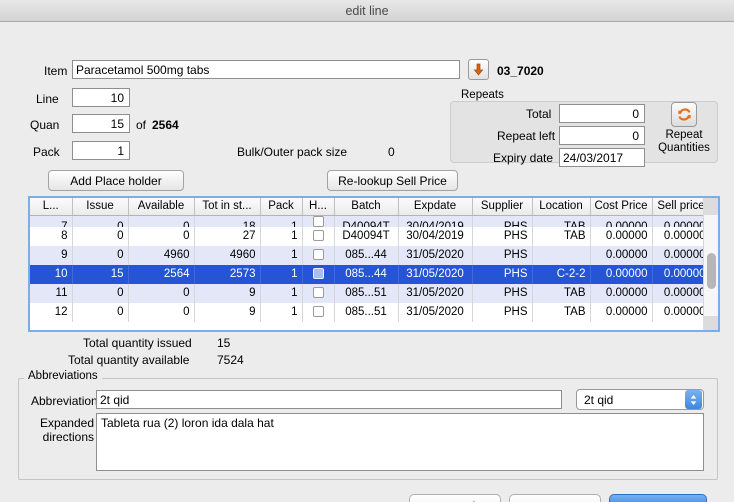  Describe the element at coordinates (602, 113) in the screenshot. I see `repeat-total-input` at that location.